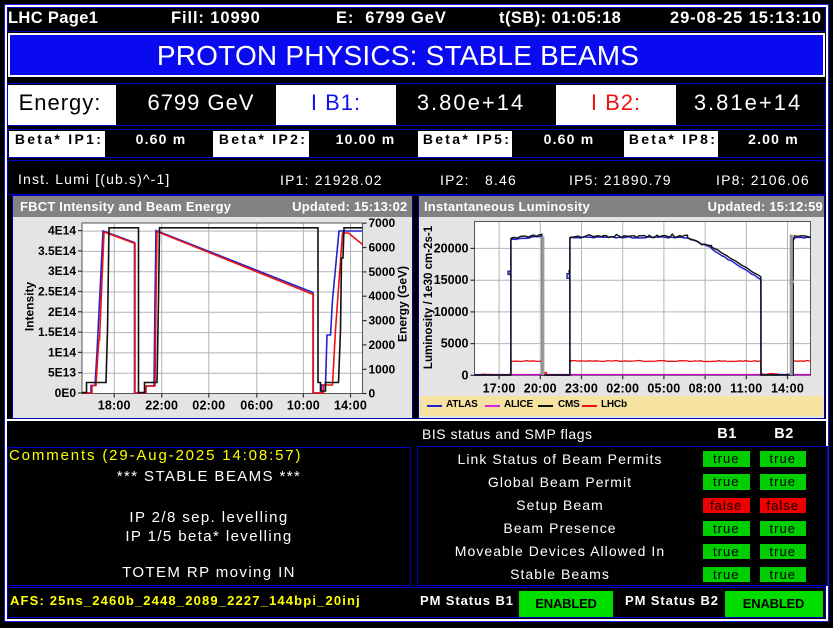  I want to click on svg-text: 18:00, so click(114, 405).